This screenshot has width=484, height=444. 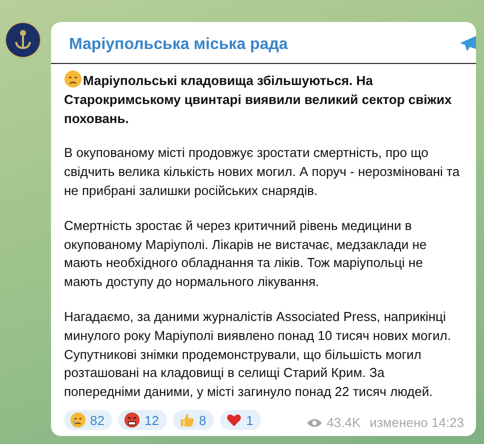 I want to click on sad-face-icon, so click(x=73, y=79).